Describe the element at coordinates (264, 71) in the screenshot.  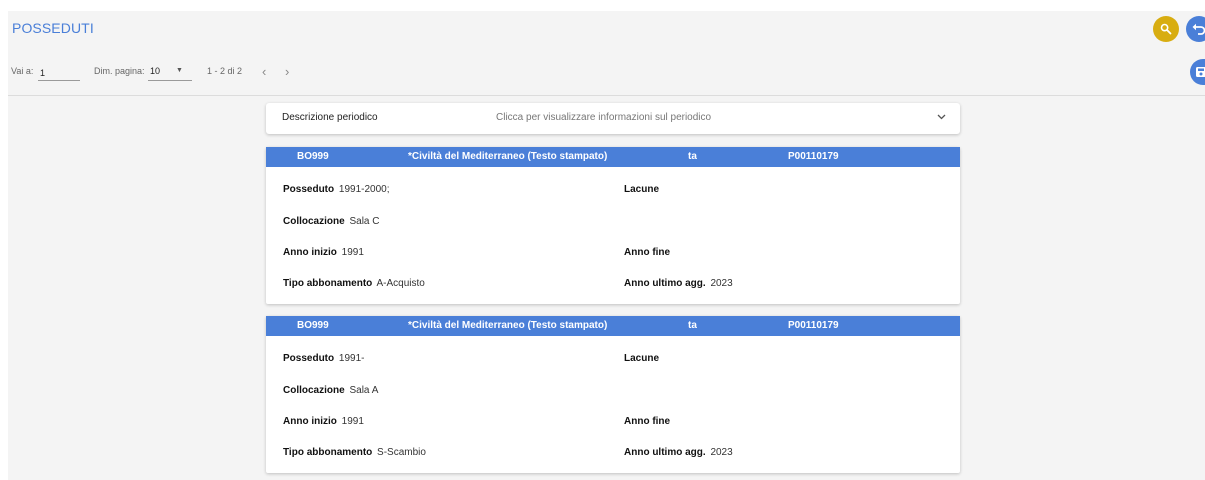
I see `previous-page-button: ‹` at that location.